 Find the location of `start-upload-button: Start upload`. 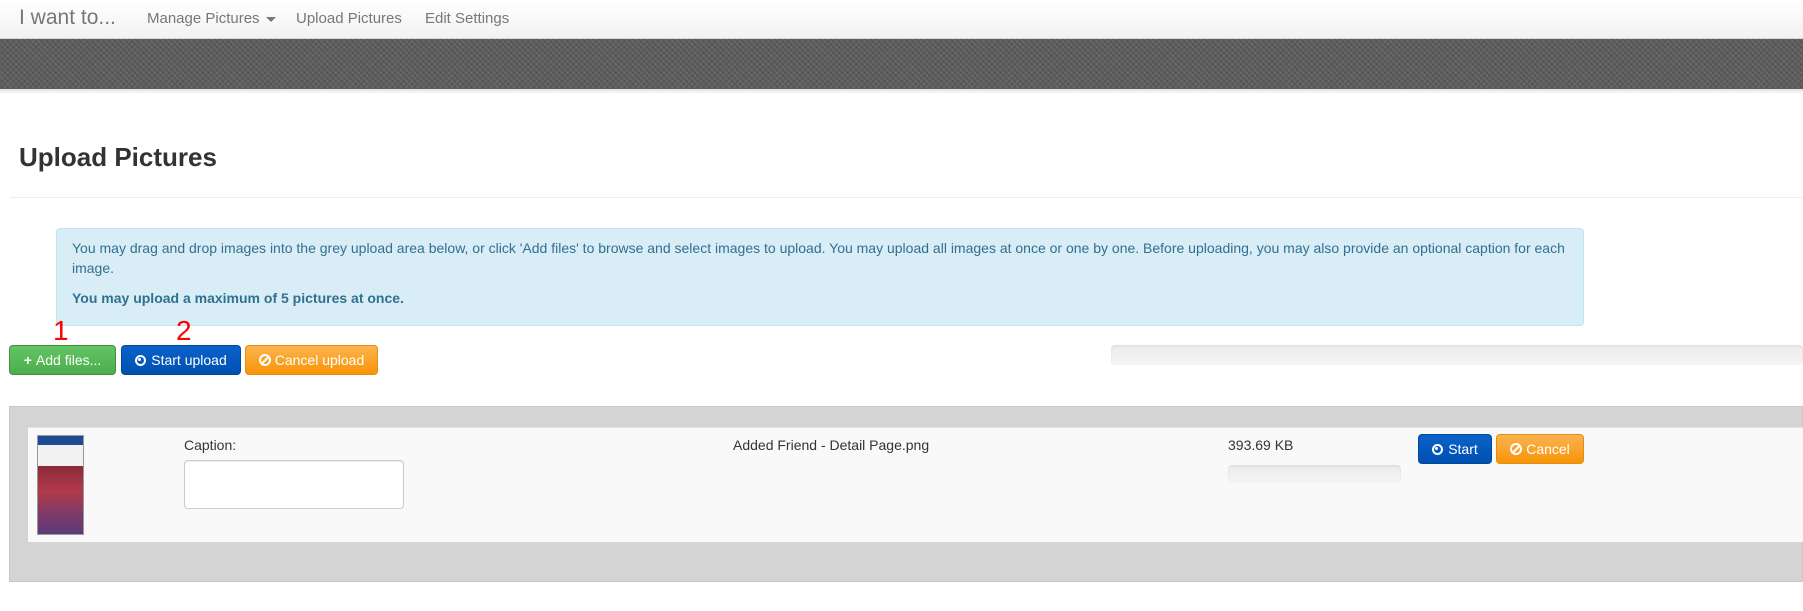

start-upload-button: Start upload is located at coordinates (181, 360).